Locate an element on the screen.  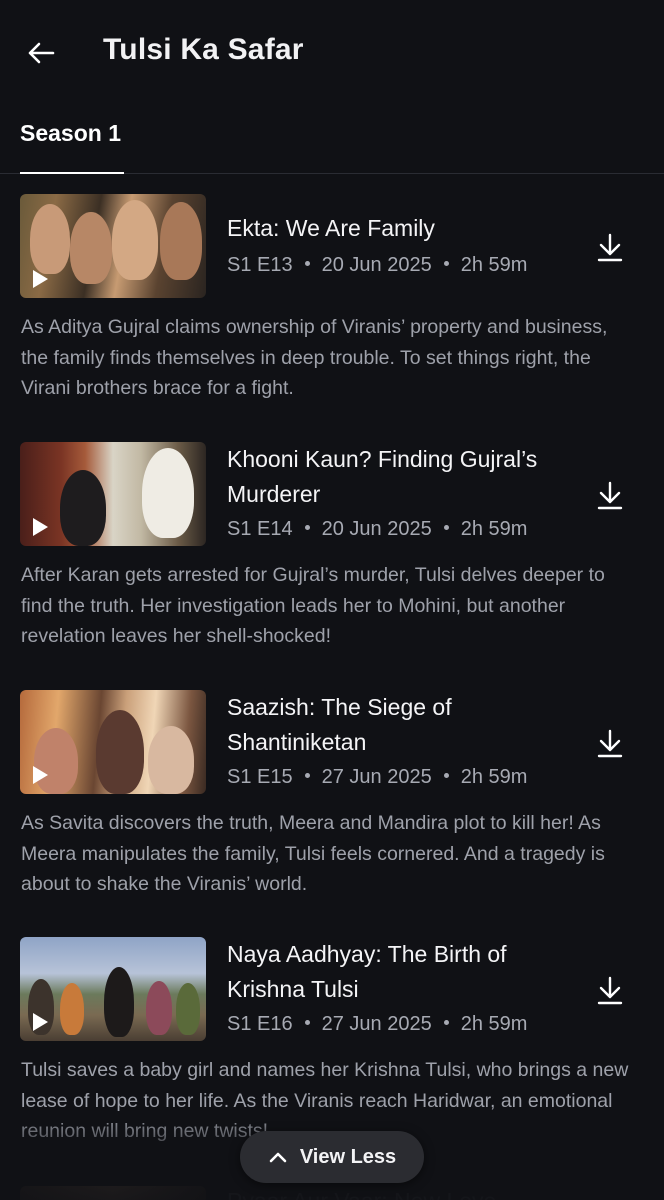
episode-title: Saazish: The Siege of Shantiniketan is located at coordinates (407, 725).